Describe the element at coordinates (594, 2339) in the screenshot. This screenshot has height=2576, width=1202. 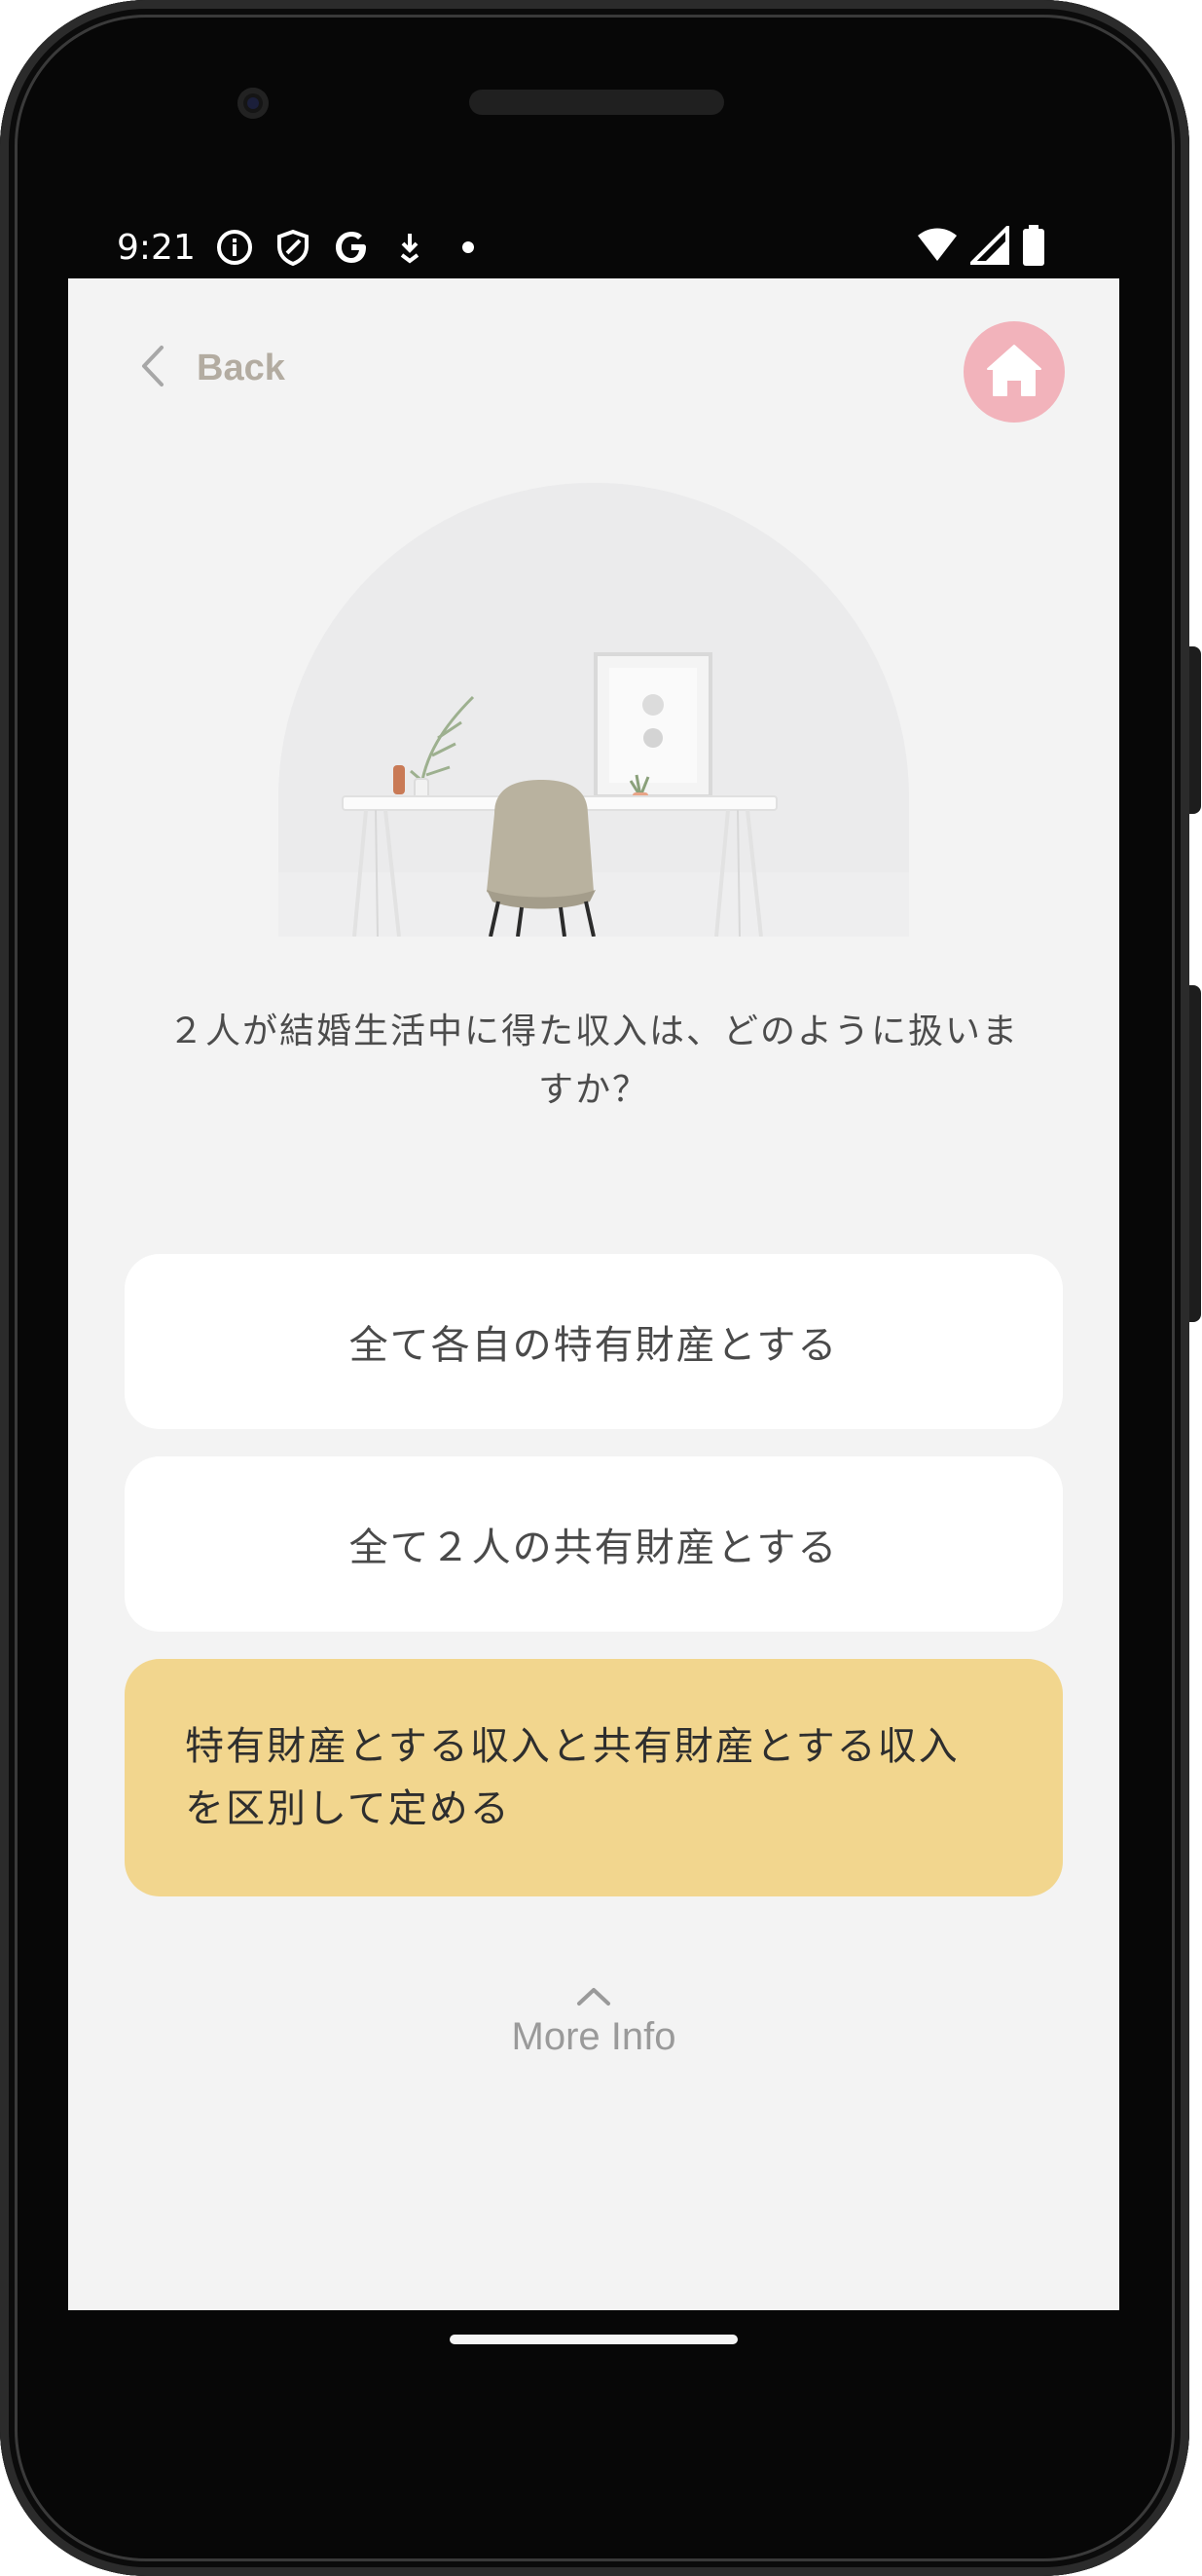
I see `home-indicator` at that location.